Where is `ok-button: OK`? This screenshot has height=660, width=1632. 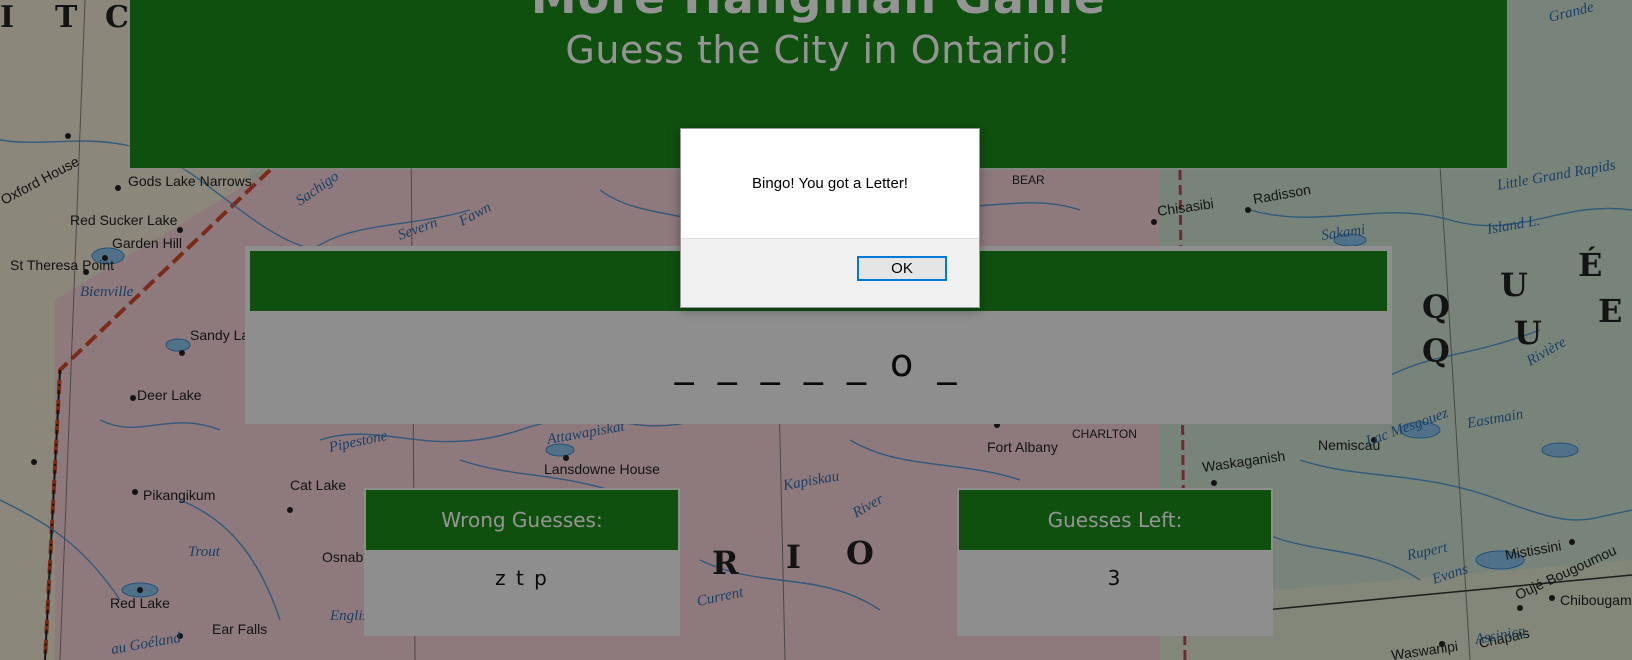 ok-button: OK is located at coordinates (902, 268).